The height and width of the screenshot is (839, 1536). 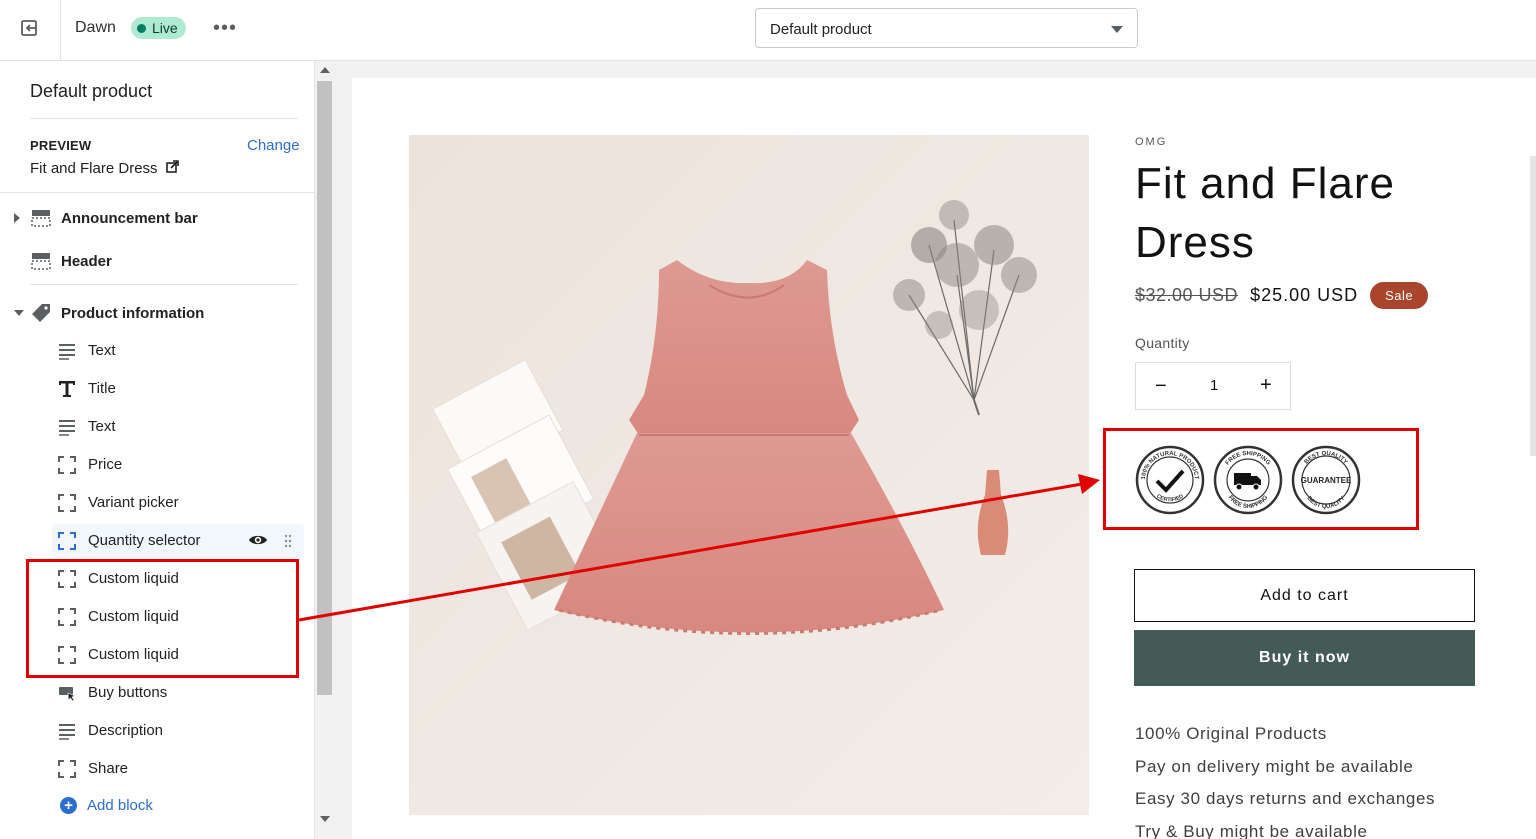 What do you see at coordinates (1304, 295) in the screenshot?
I see `sale-price: $25.00 USD` at bounding box center [1304, 295].